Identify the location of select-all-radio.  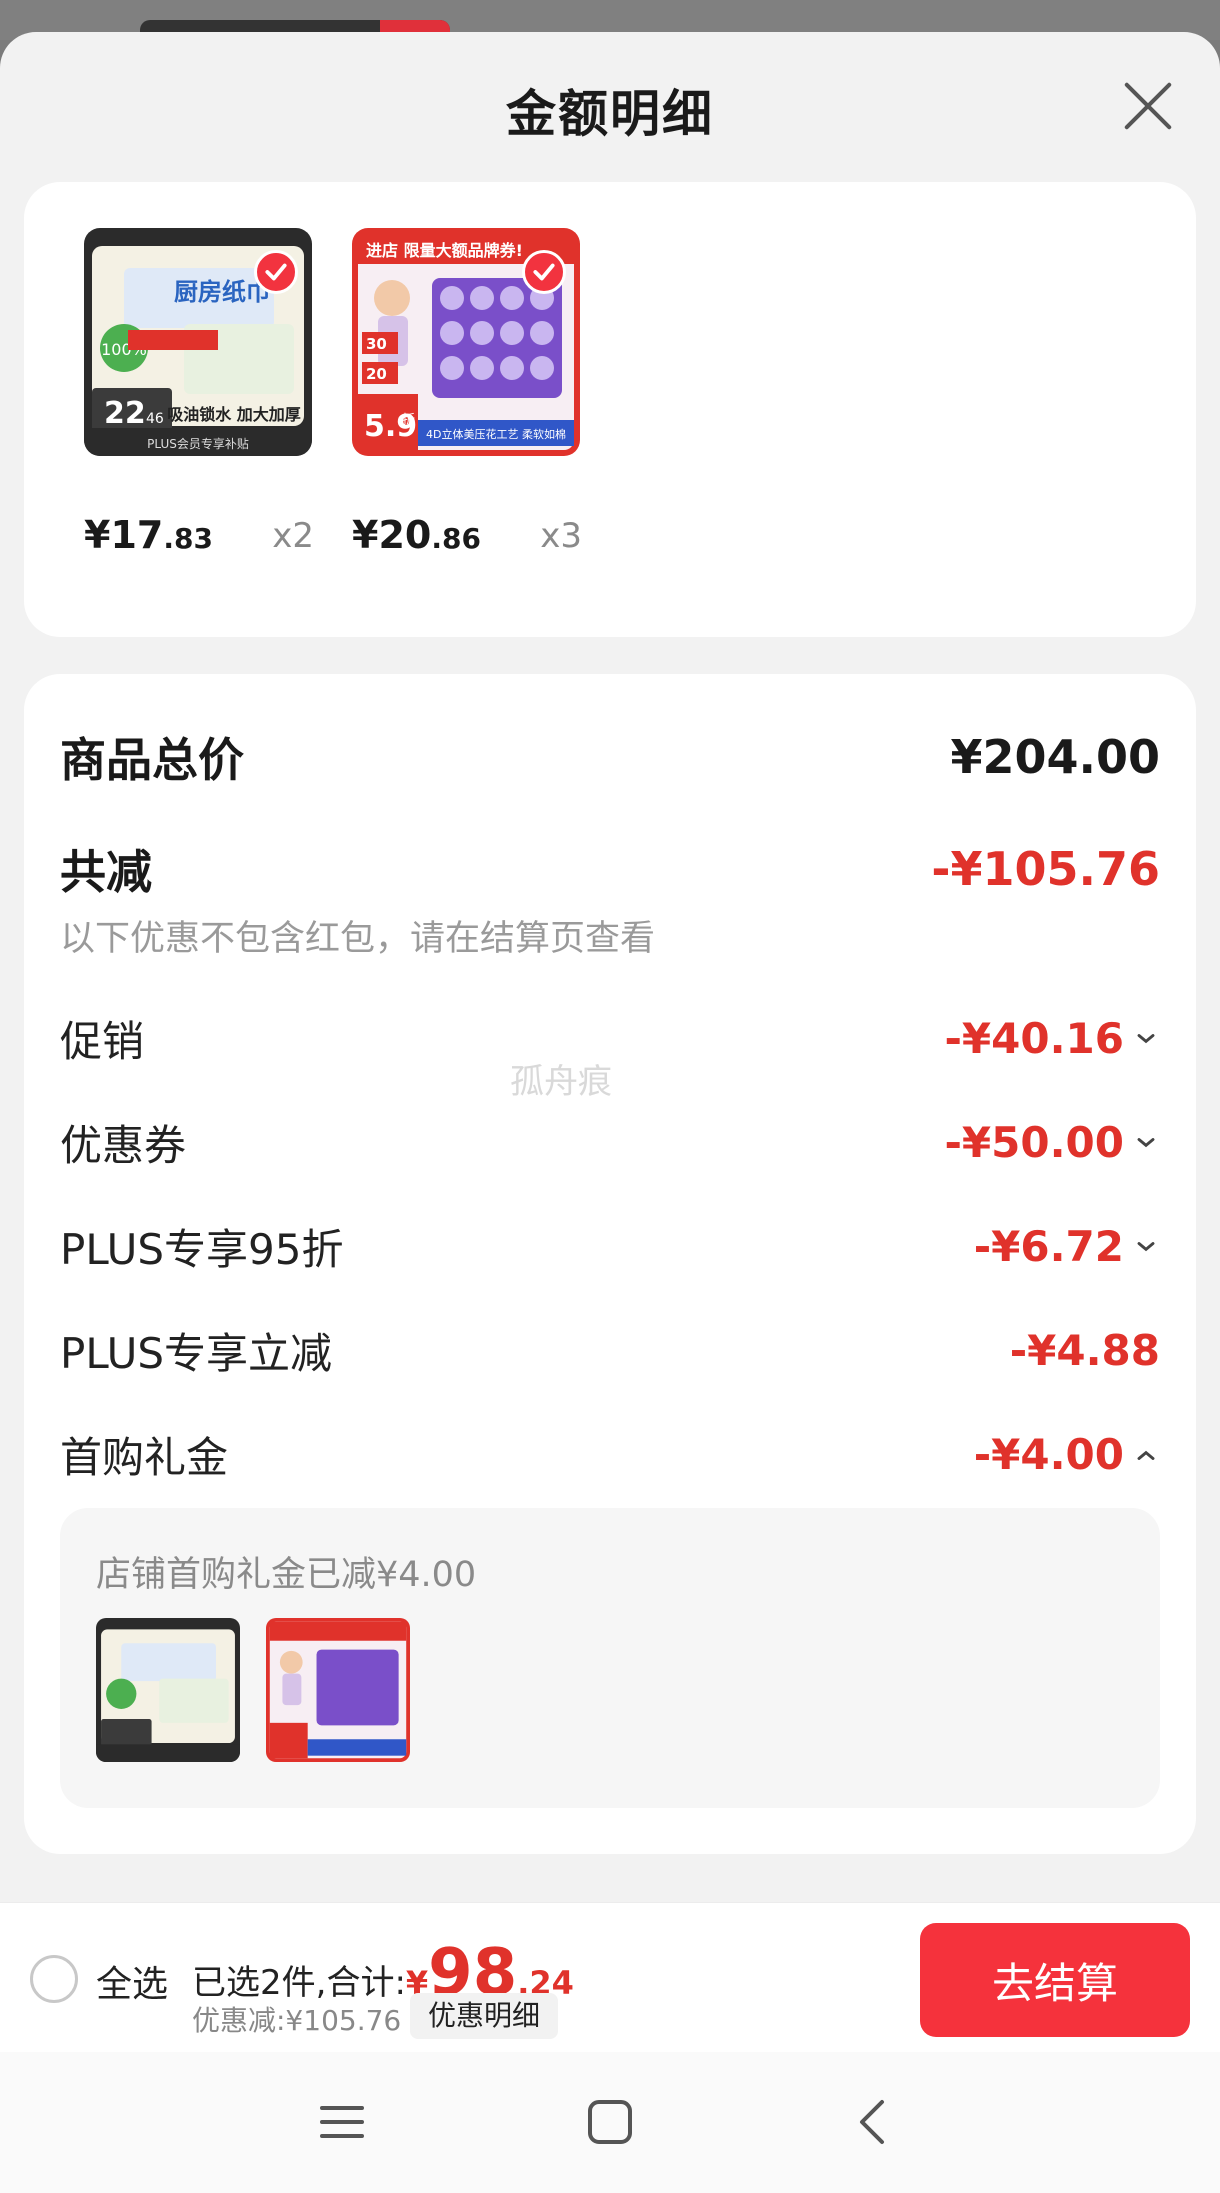
(54, 1979).